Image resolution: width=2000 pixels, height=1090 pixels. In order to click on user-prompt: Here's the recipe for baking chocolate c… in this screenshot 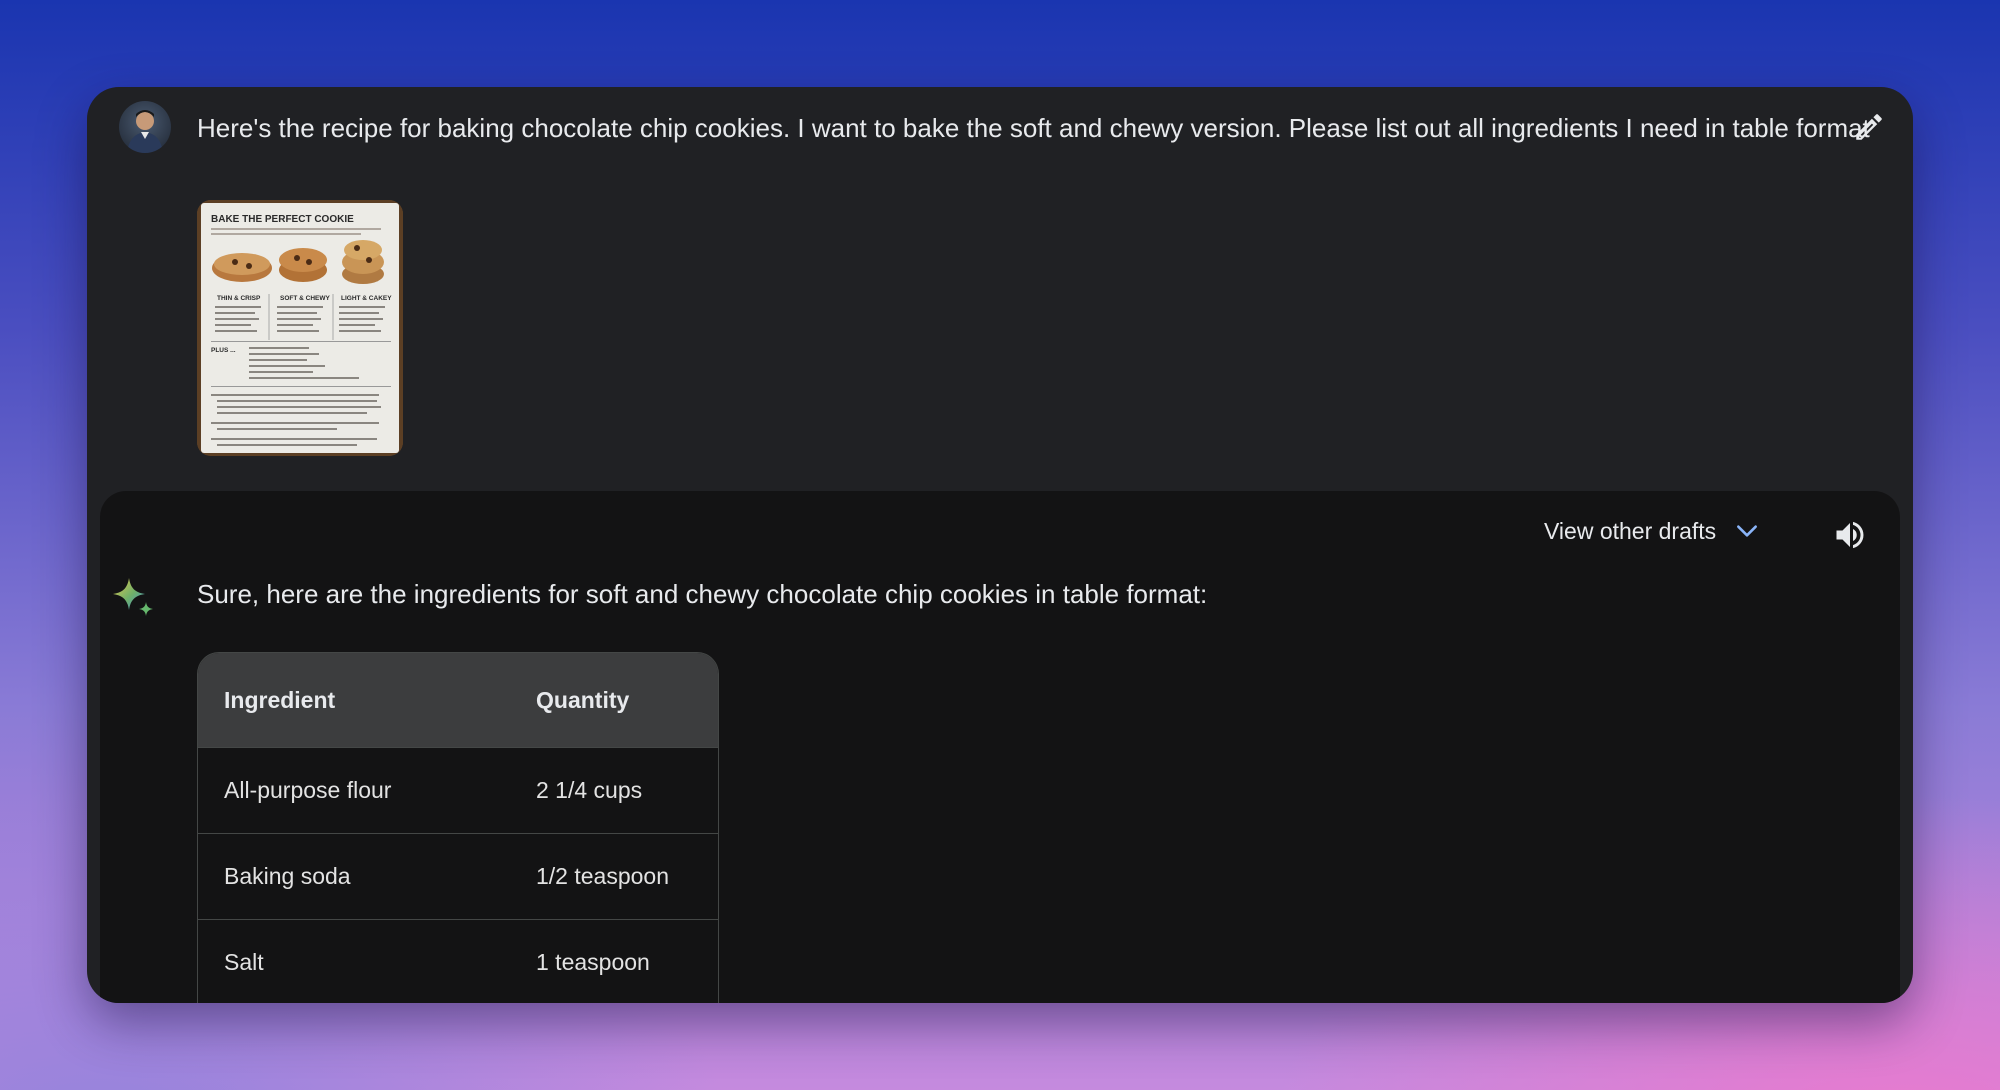, I will do `click(1033, 128)`.